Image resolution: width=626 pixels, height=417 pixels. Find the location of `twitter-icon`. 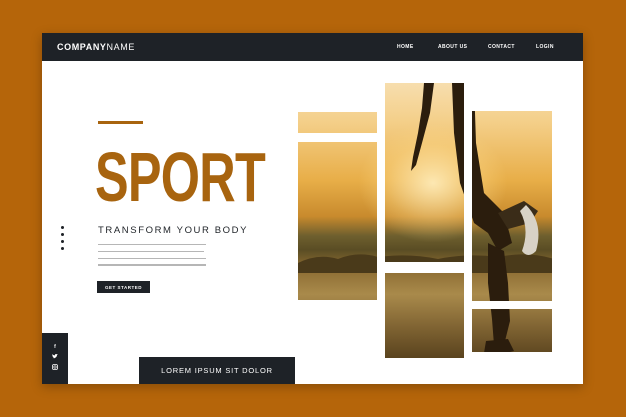

twitter-icon is located at coordinates (55, 357).